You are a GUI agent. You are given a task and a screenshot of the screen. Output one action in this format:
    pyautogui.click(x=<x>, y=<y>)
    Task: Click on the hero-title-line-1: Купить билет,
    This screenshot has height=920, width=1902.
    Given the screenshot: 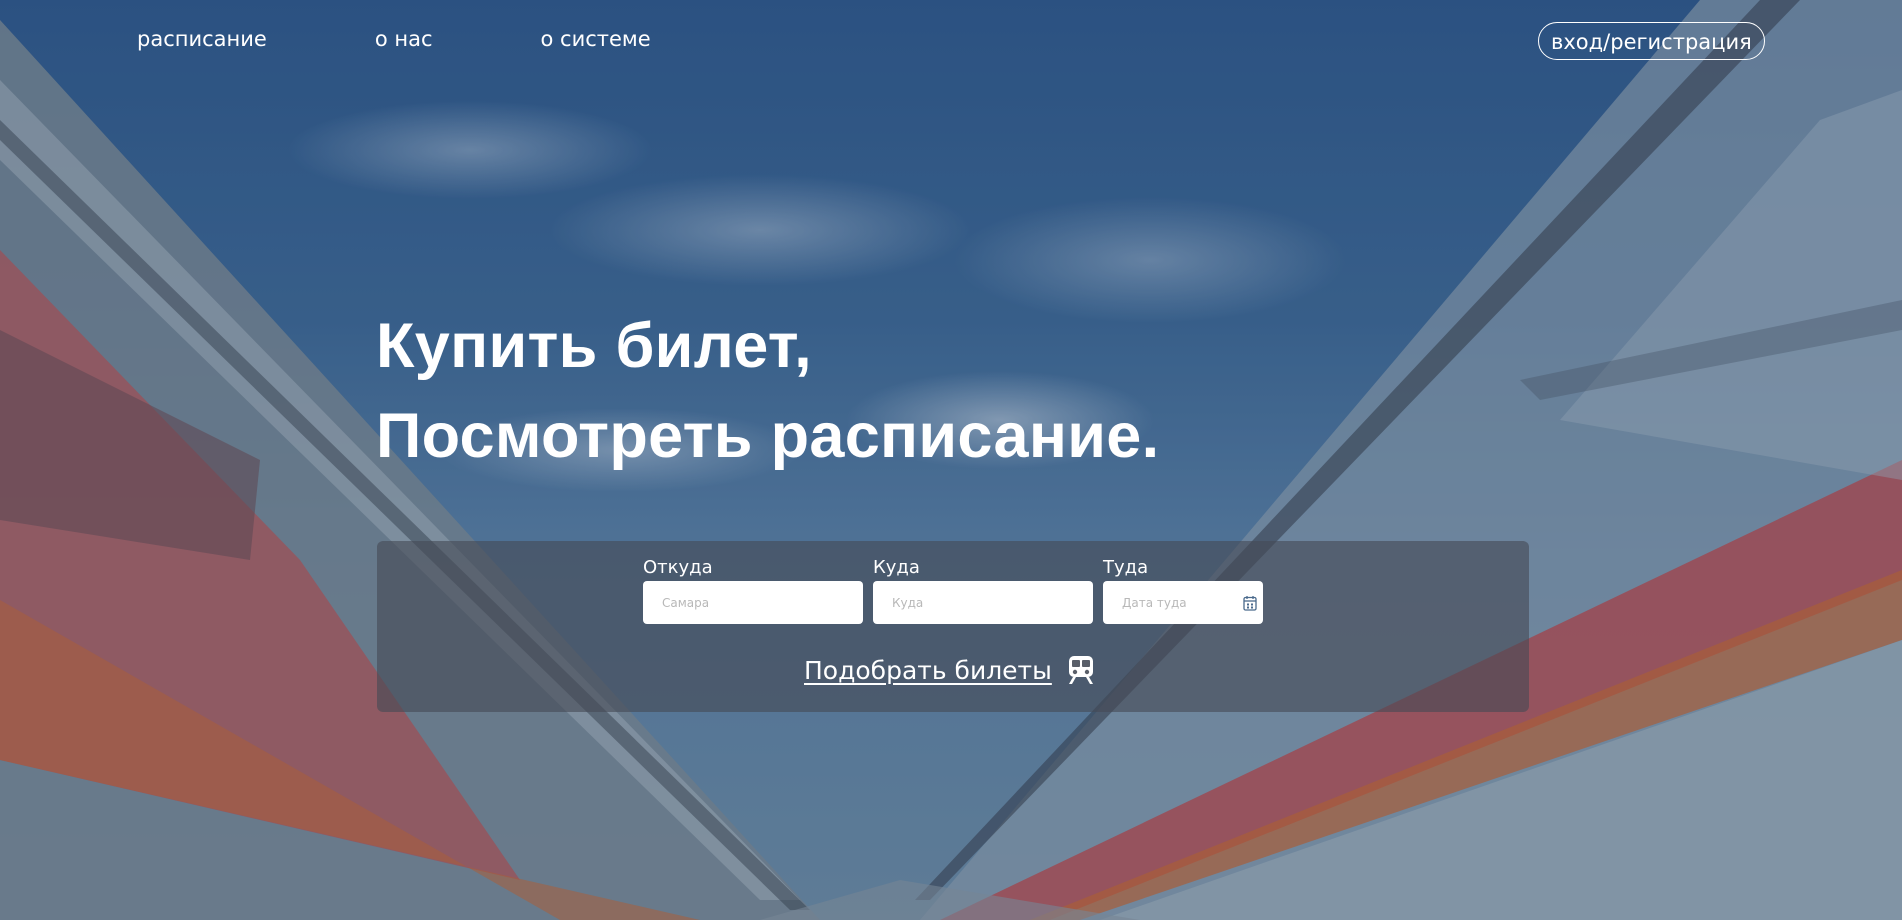 What is the action you would take?
    pyautogui.click(x=594, y=346)
    